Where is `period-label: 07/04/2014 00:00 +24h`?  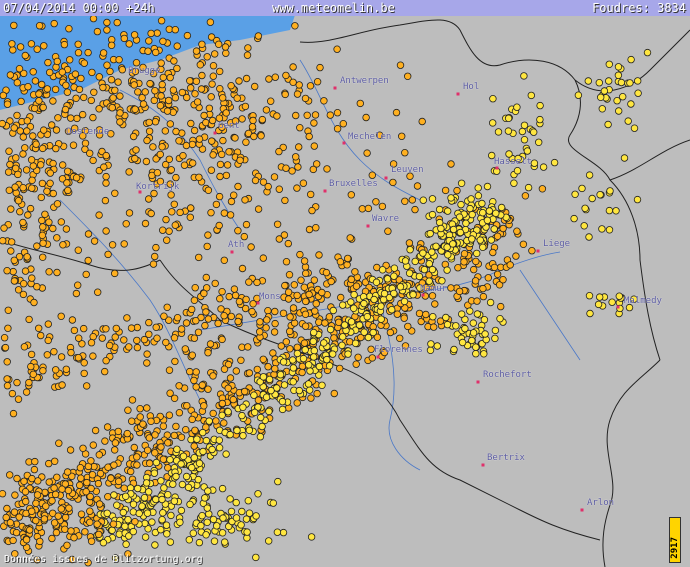 period-label: 07/04/2014 00:00 +24h is located at coordinates (79, 8).